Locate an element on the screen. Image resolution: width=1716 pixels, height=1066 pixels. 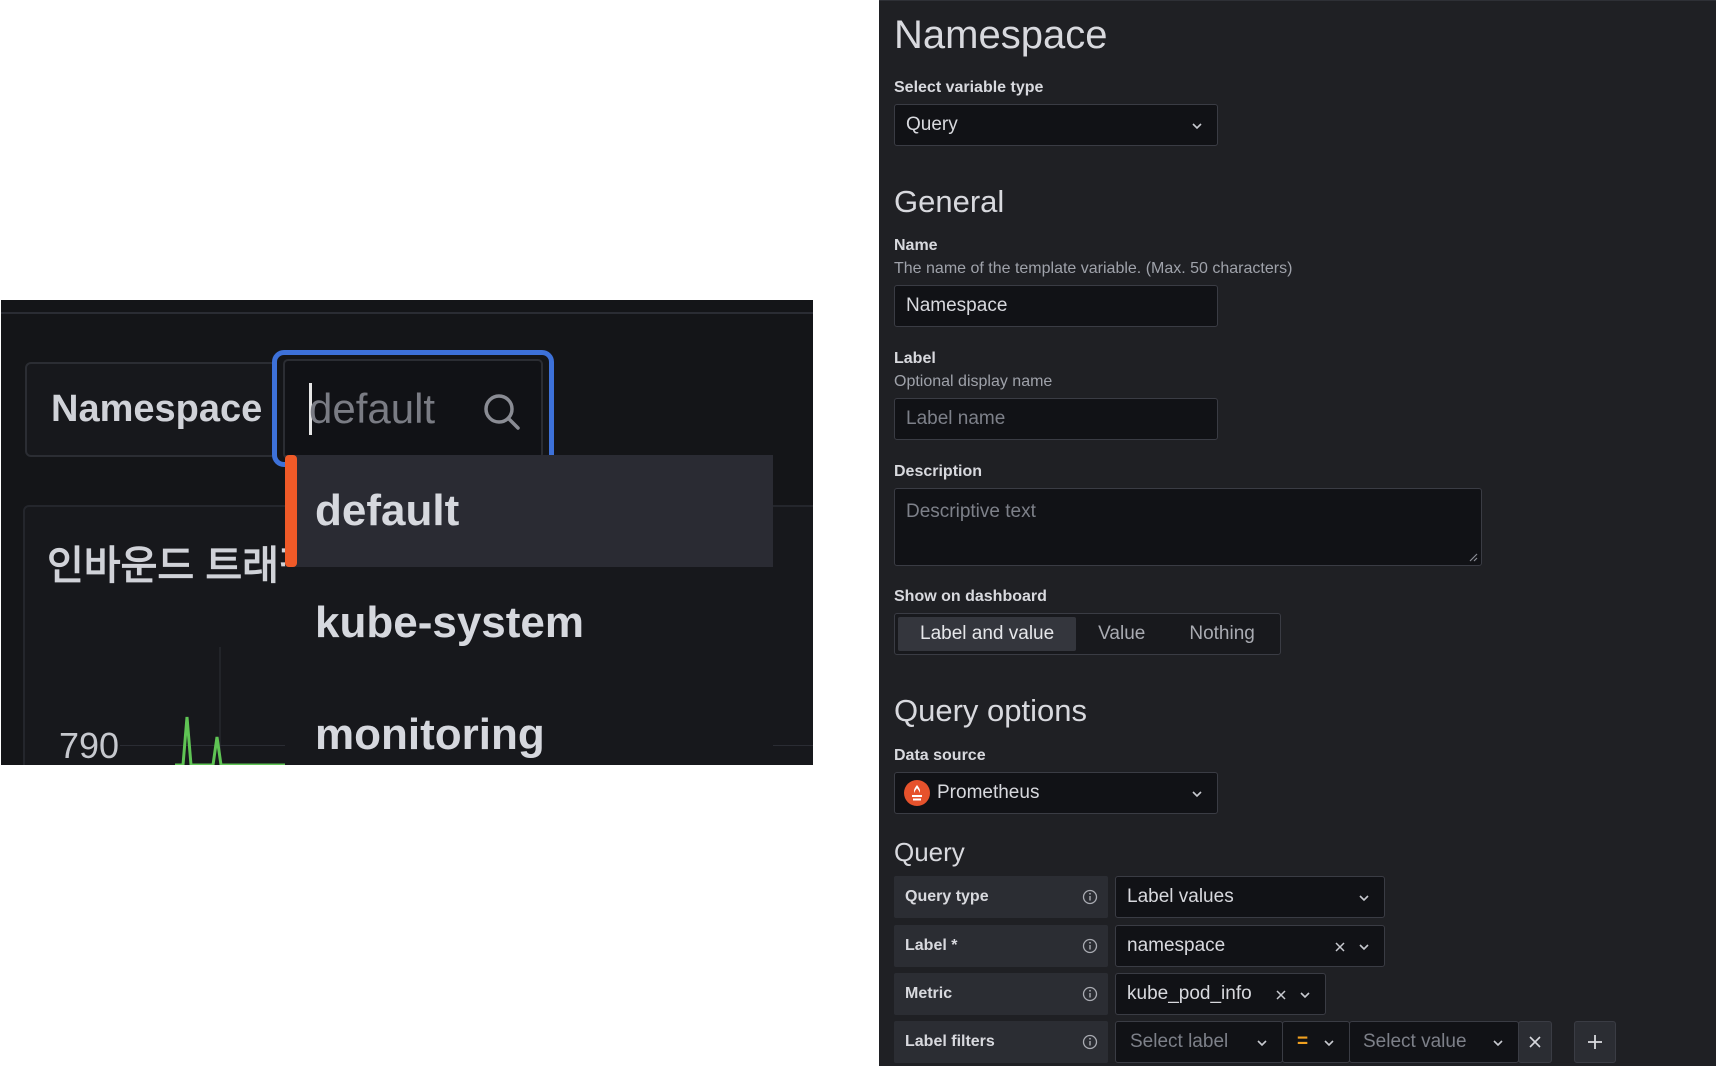
metric-value: kube_pod_info is located at coordinates (1189, 993).